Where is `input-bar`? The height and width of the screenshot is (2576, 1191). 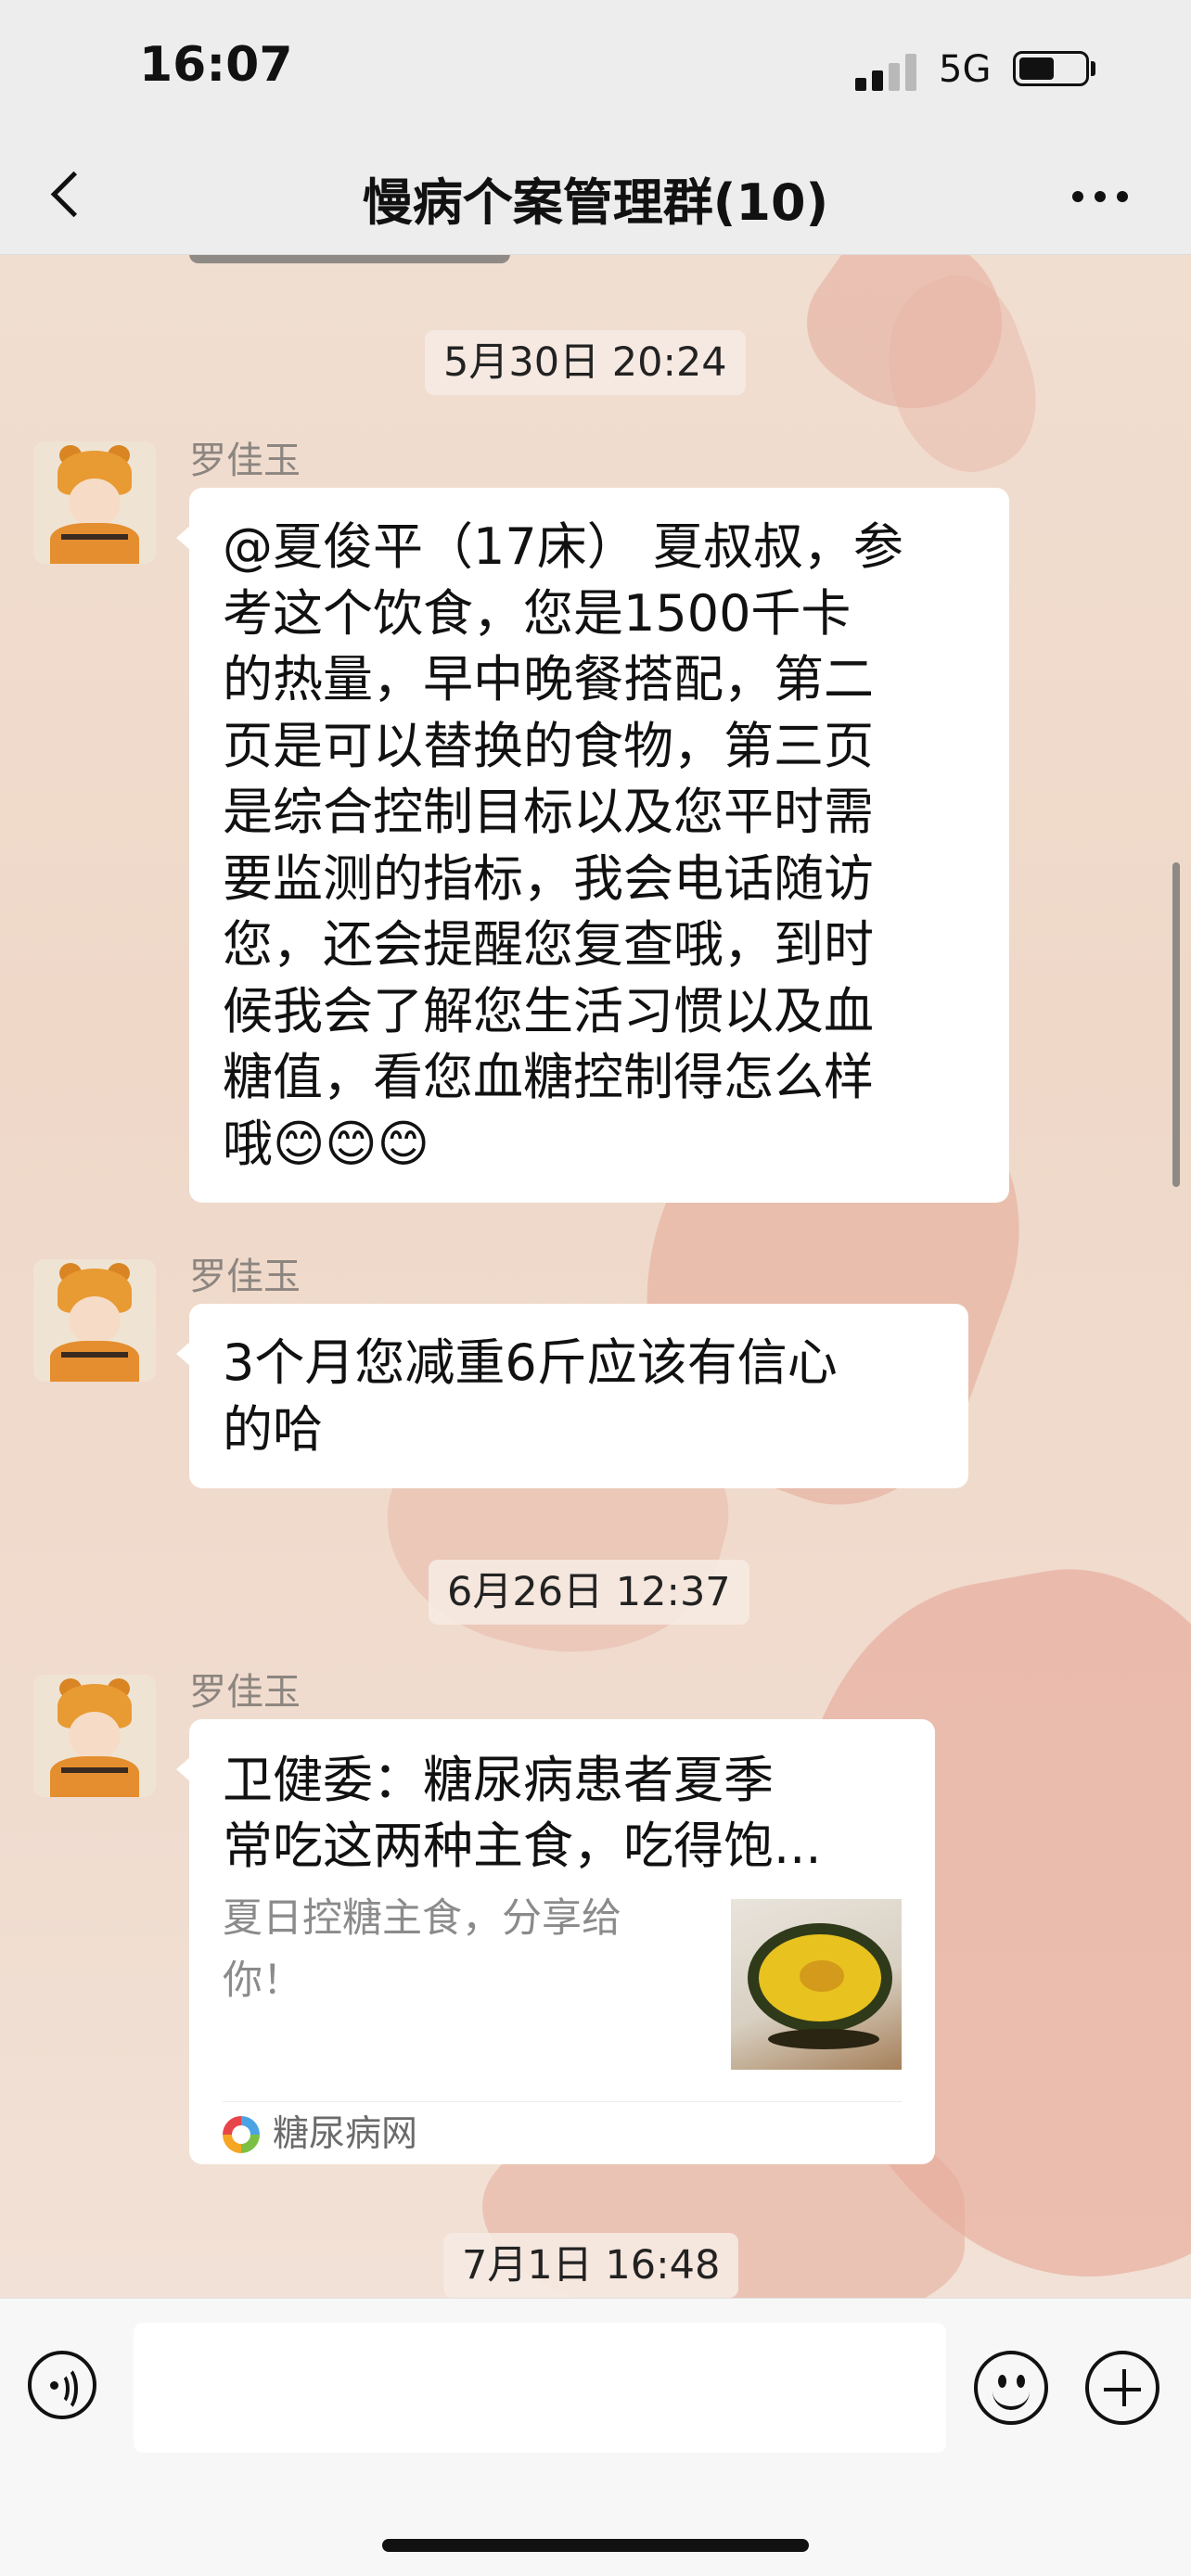
input-bar is located at coordinates (595, 2437).